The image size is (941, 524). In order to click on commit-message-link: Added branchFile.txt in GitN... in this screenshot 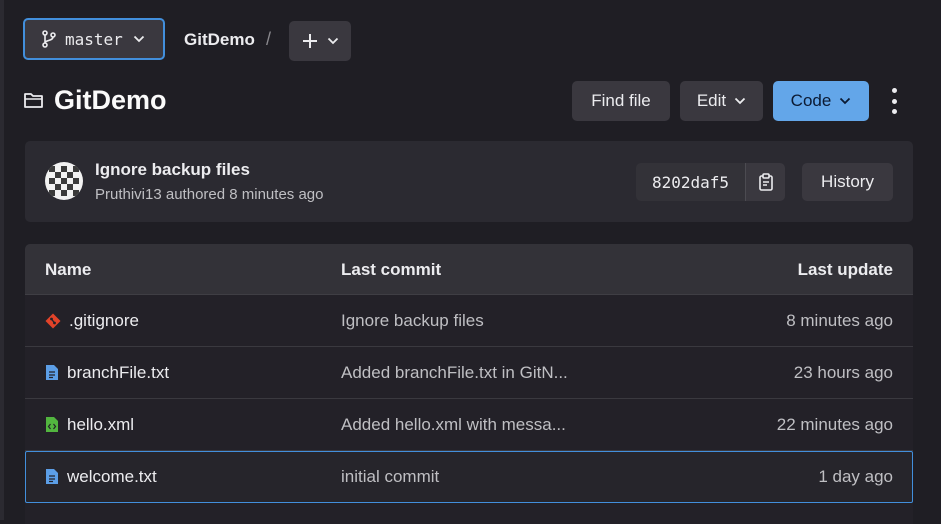, I will do `click(454, 372)`.